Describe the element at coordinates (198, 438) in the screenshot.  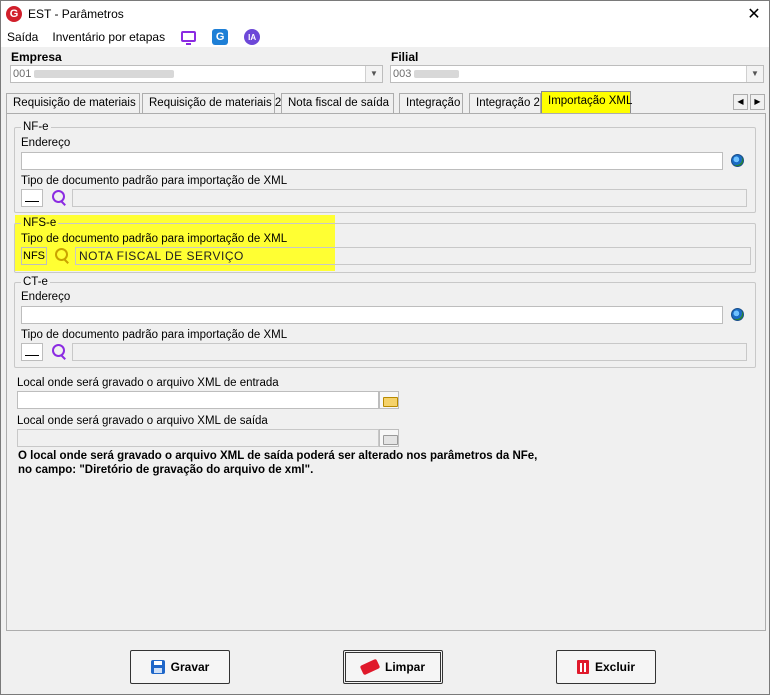
I see `xml-saida-input` at that location.